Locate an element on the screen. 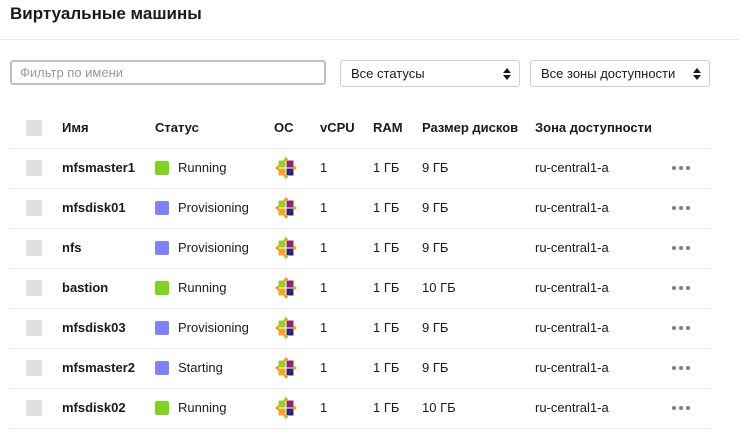 This screenshot has height=446, width=739. status-filter-value: Все статусы is located at coordinates (388, 73).